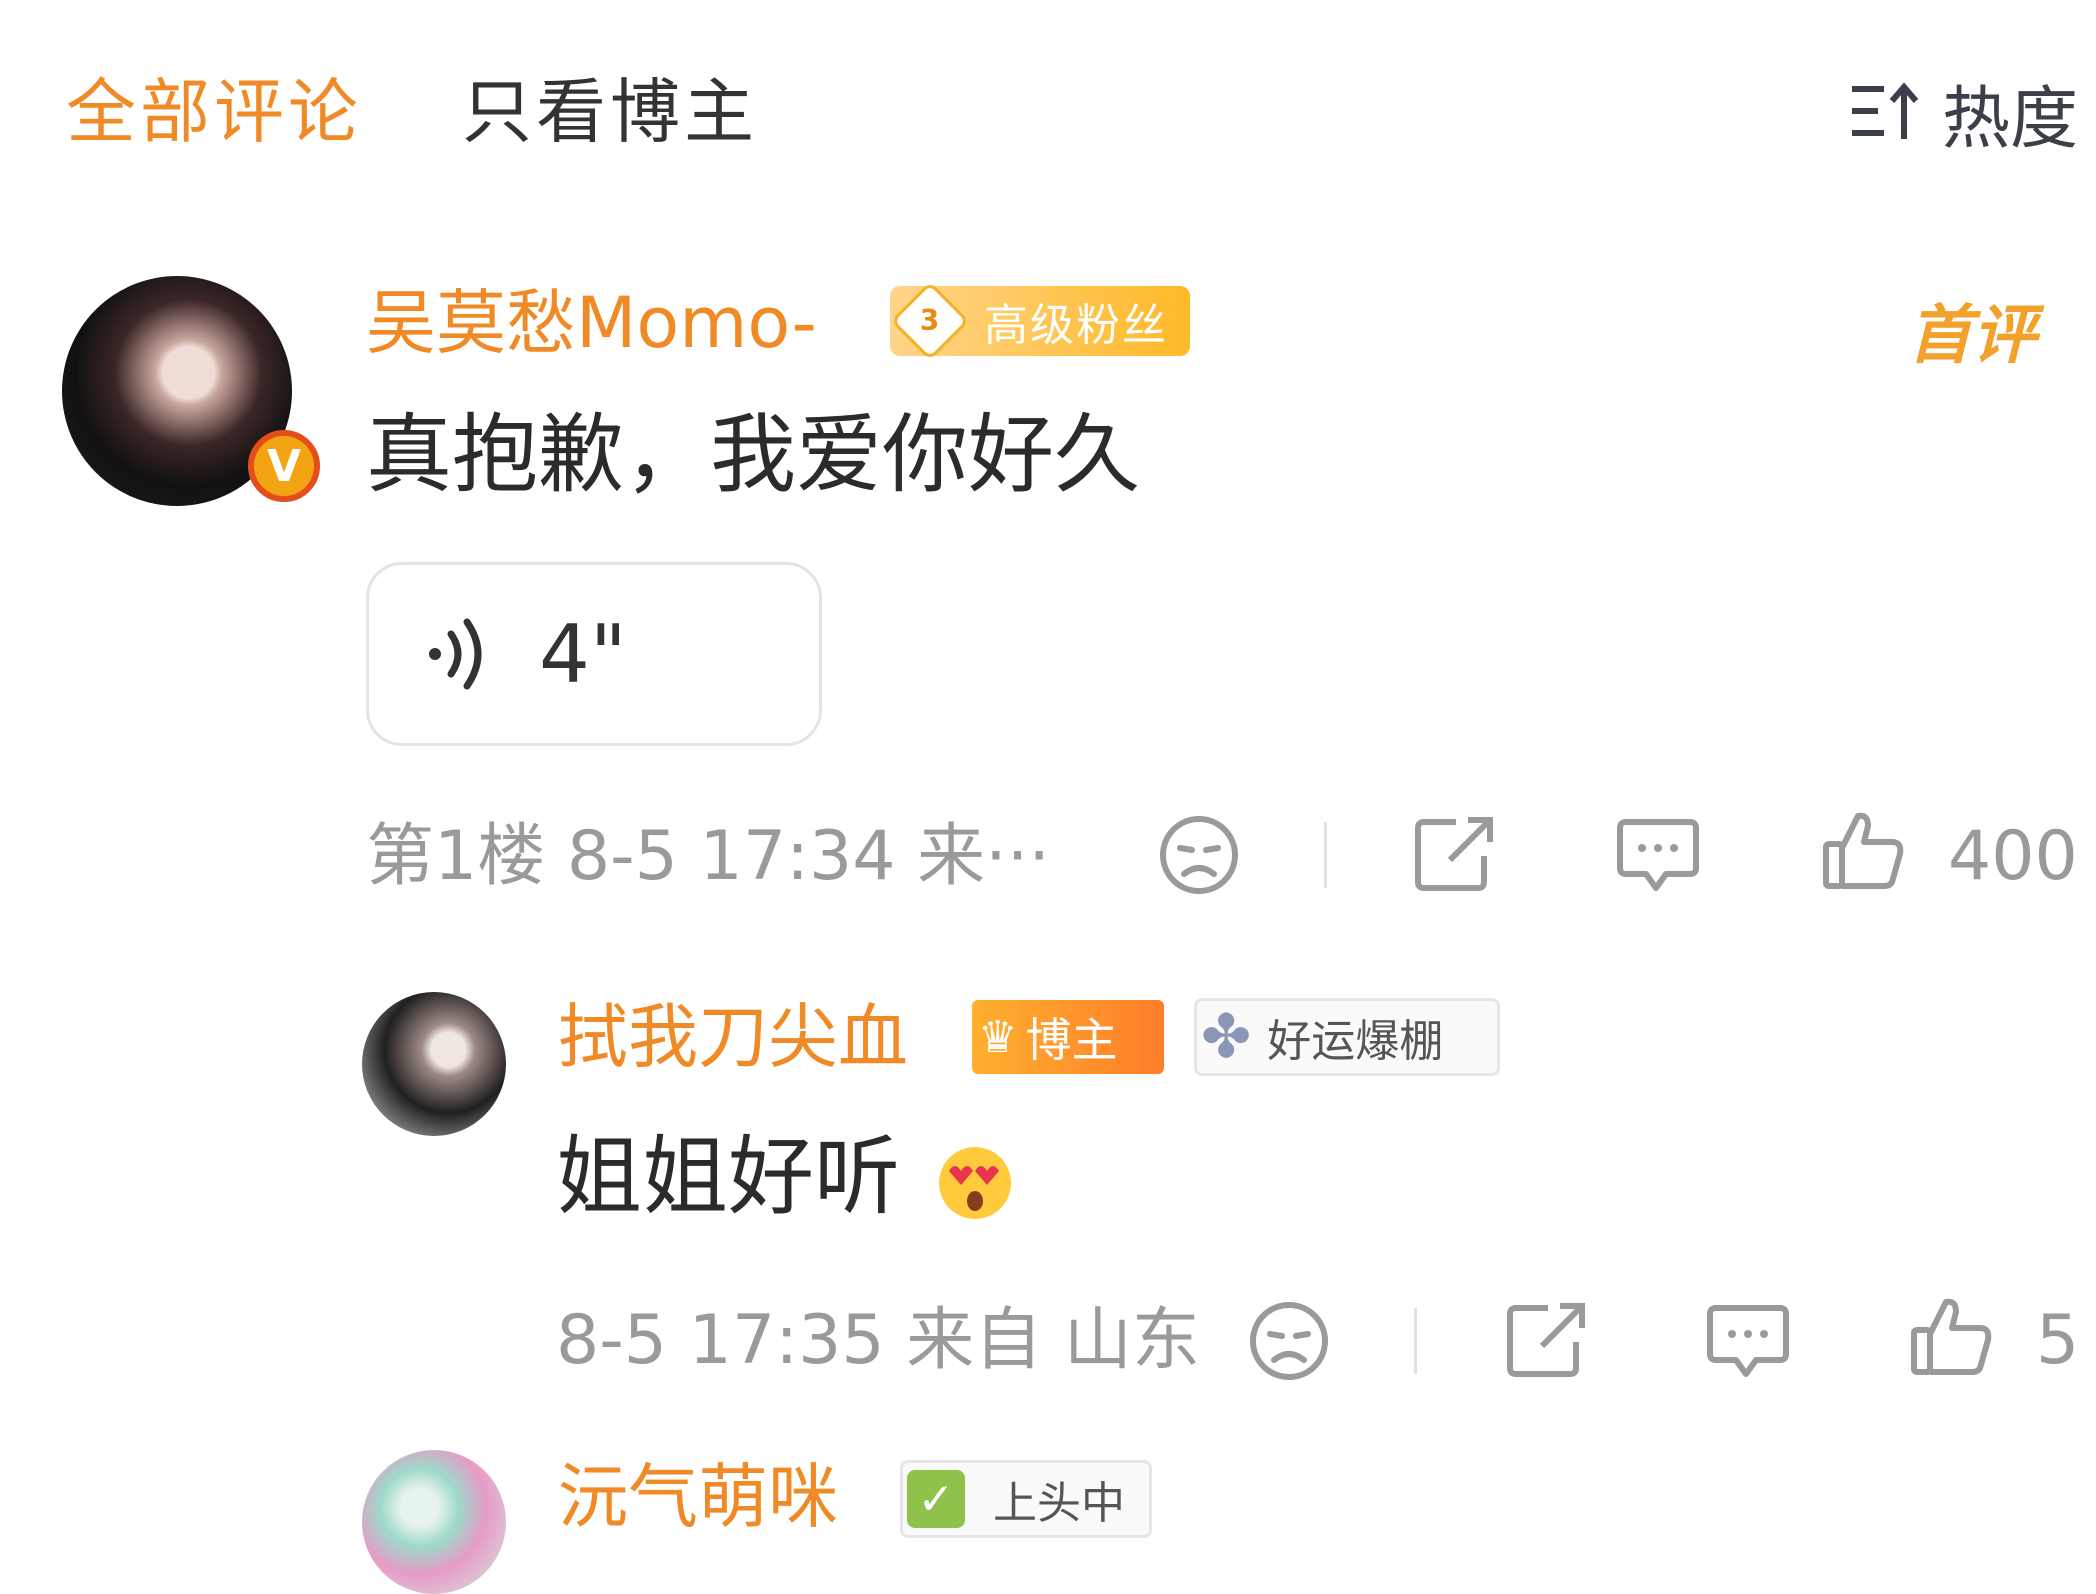  I want to click on replier-name: 拭我刀尖血, so click(733, 1037).